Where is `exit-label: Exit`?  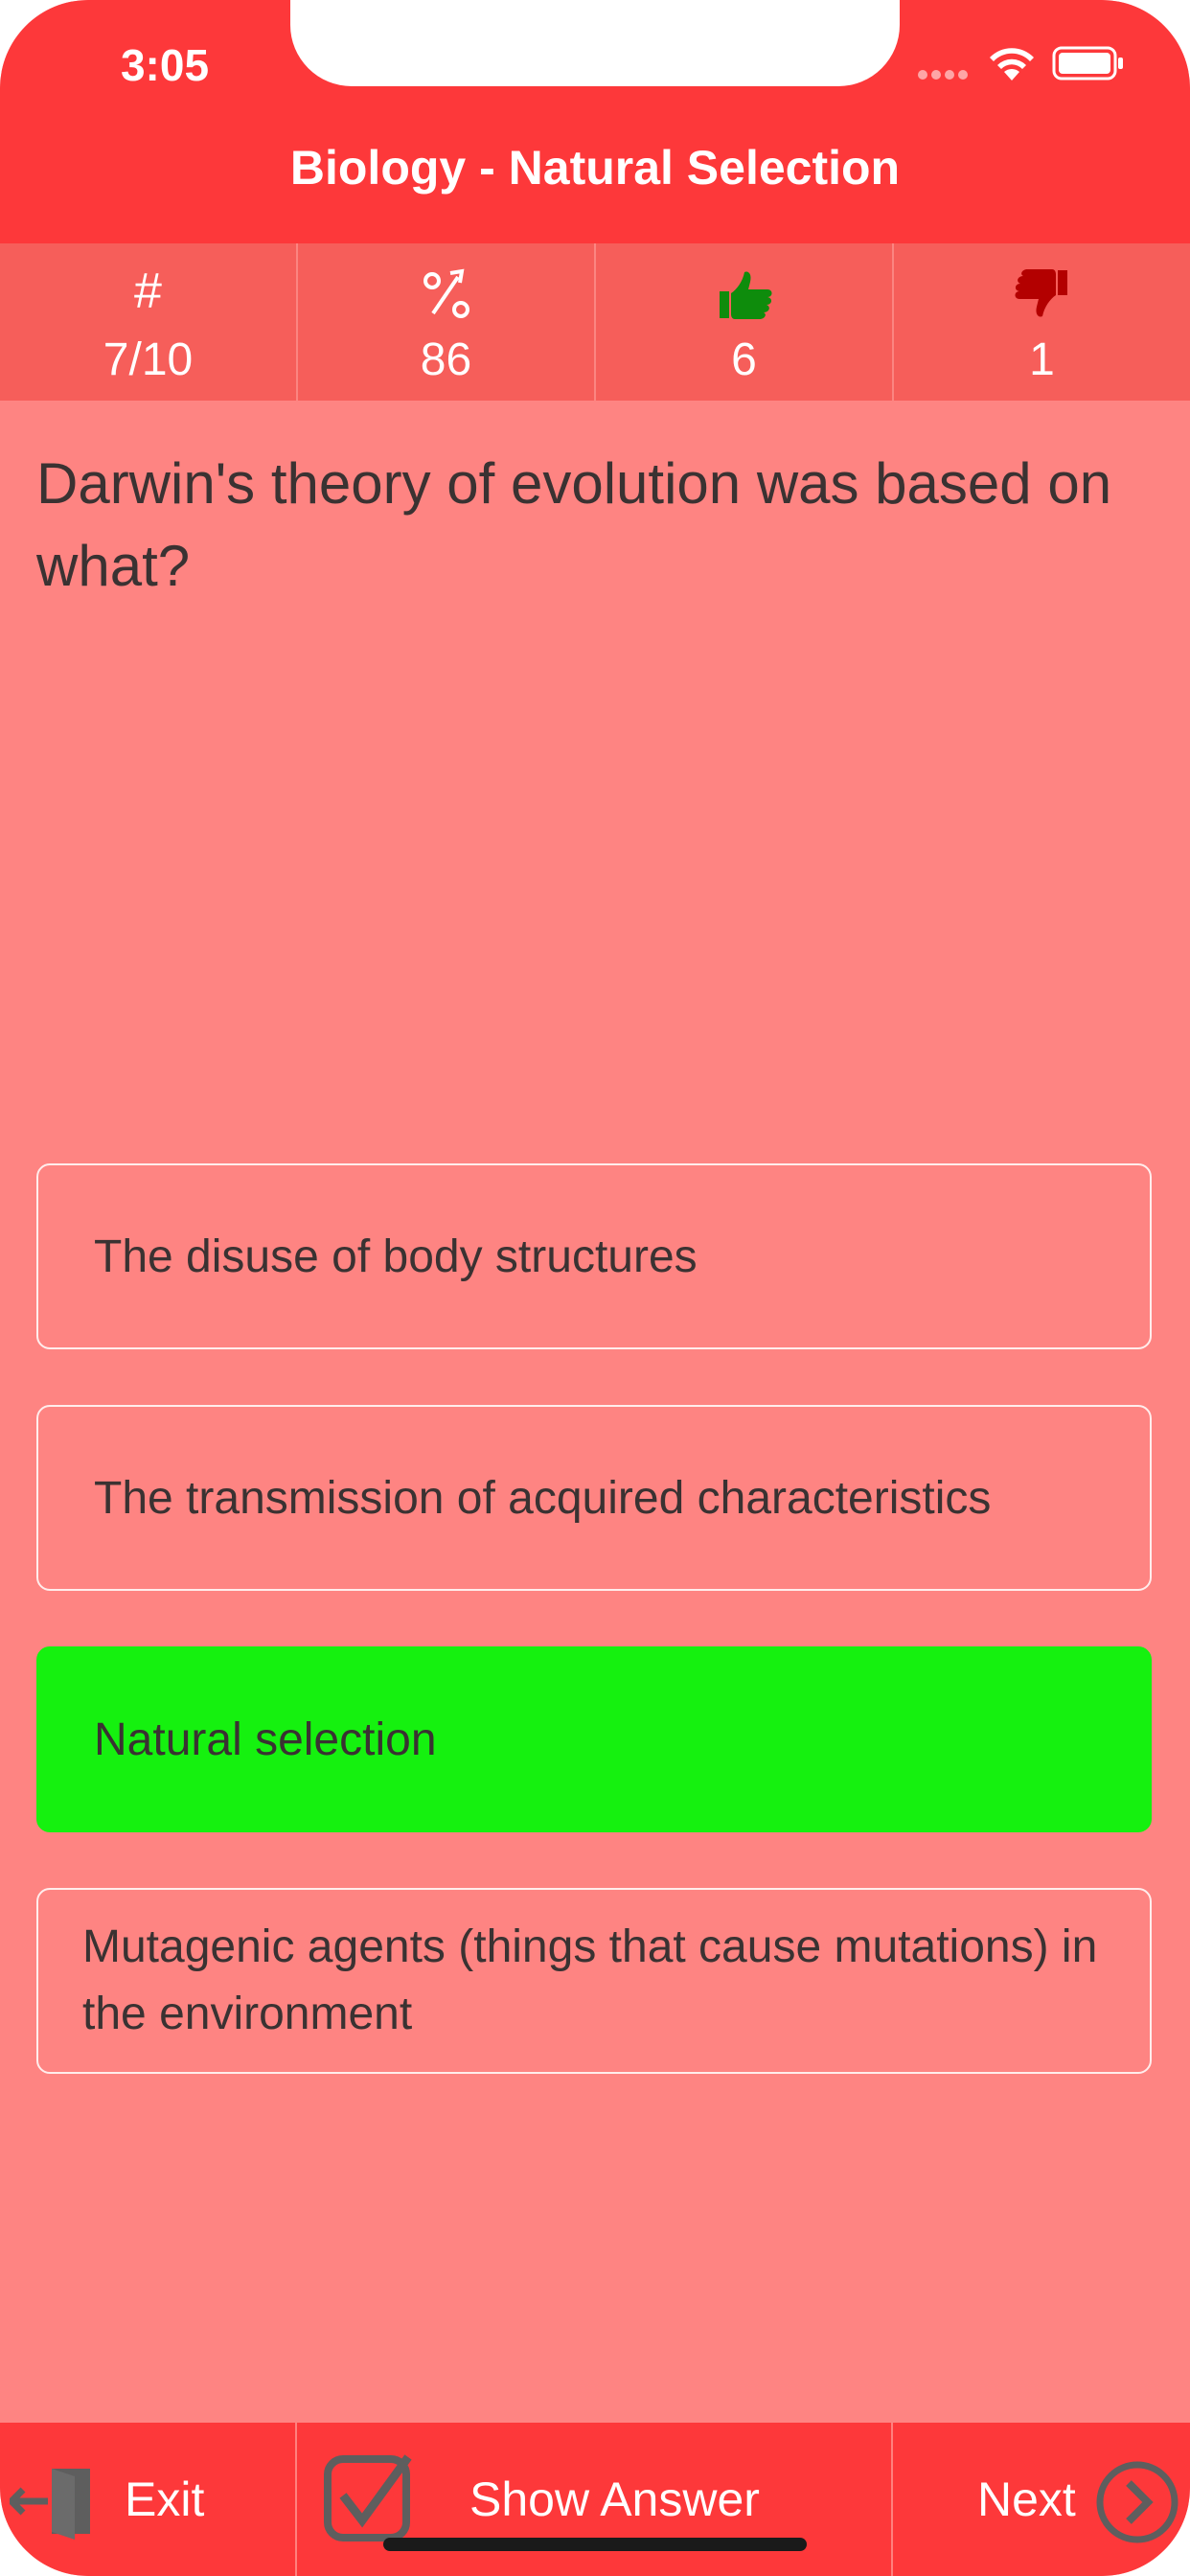 exit-label: Exit is located at coordinates (165, 2499).